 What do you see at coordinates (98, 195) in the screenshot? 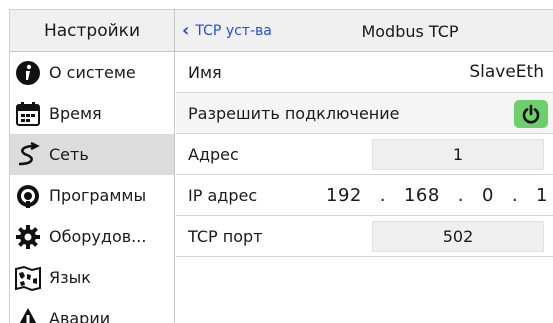
I see `sidebar-item-label: Программы` at bounding box center [98, 195].